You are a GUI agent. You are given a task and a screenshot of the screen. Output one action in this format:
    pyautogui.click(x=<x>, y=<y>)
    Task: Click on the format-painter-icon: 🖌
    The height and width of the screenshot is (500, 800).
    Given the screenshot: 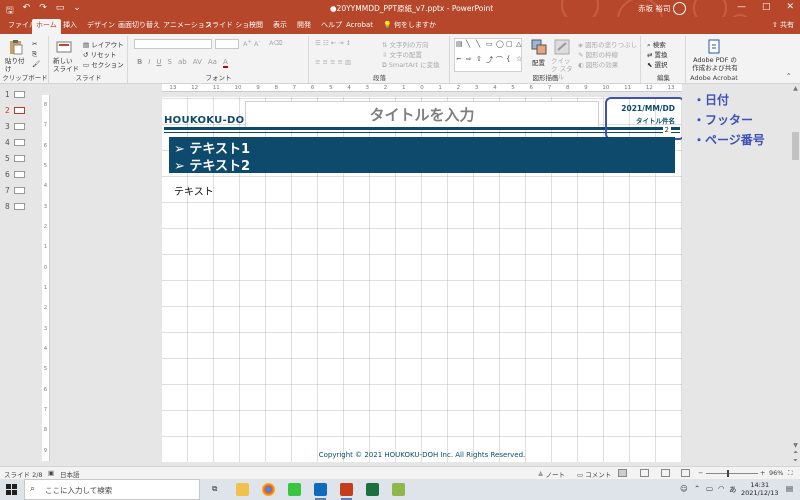 What is the action you would take?
    pyautogui.click(x=36, y=64)
    